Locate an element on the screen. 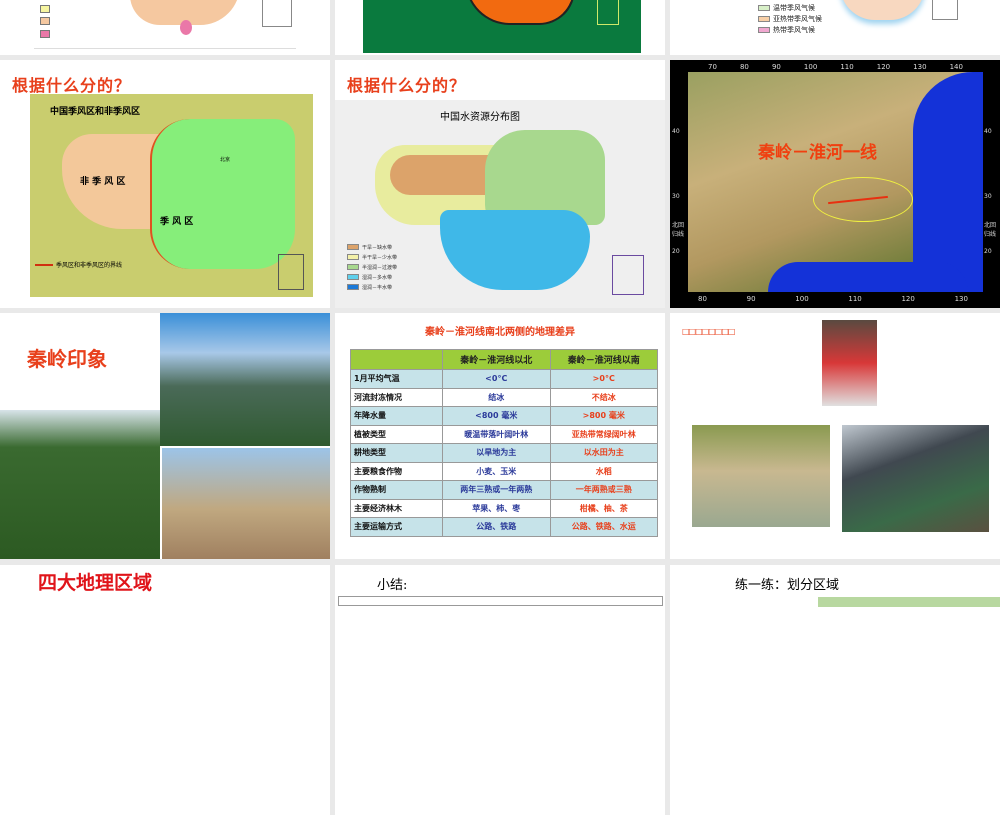 Image resolution: width=1000 pixels, height=815 pixels. slide-thumbnail-9: □□□□□□□□ is located at coordinates (835, 436).